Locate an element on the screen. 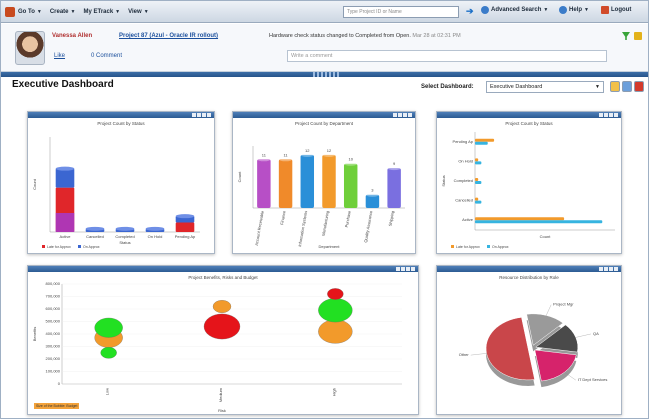 Image resolution: width=649 pixels, height=419 pixels. x-tick-label: Medium is located at coordinates (220, 394).